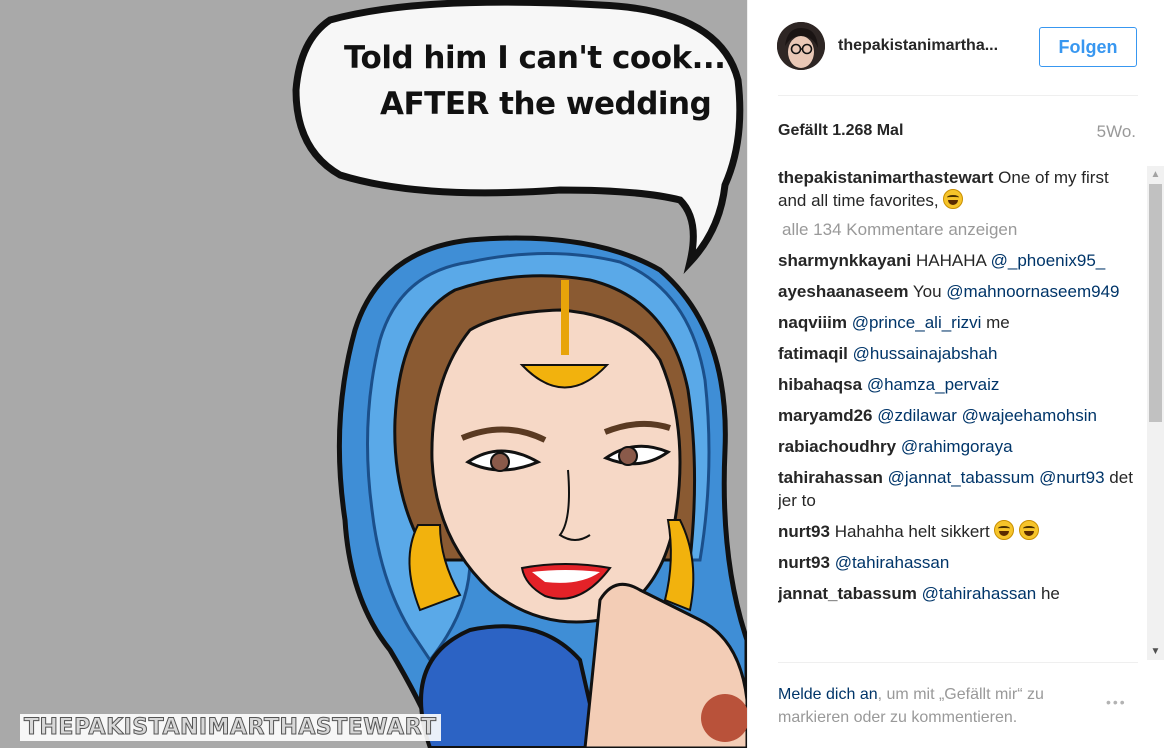 The height and width of the screenshot is (748, 1168). What do you see at coordinates (844, 260) in the screenshot?
I see `comment-author: sharmynkkayani` at bounding box center [844, 260].